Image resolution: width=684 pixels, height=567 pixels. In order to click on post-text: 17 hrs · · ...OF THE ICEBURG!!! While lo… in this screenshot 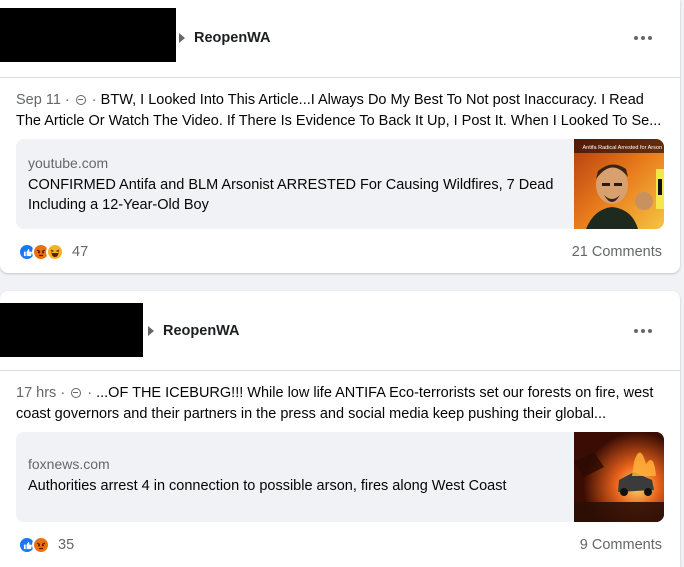, I will do `click(335, 403)`.